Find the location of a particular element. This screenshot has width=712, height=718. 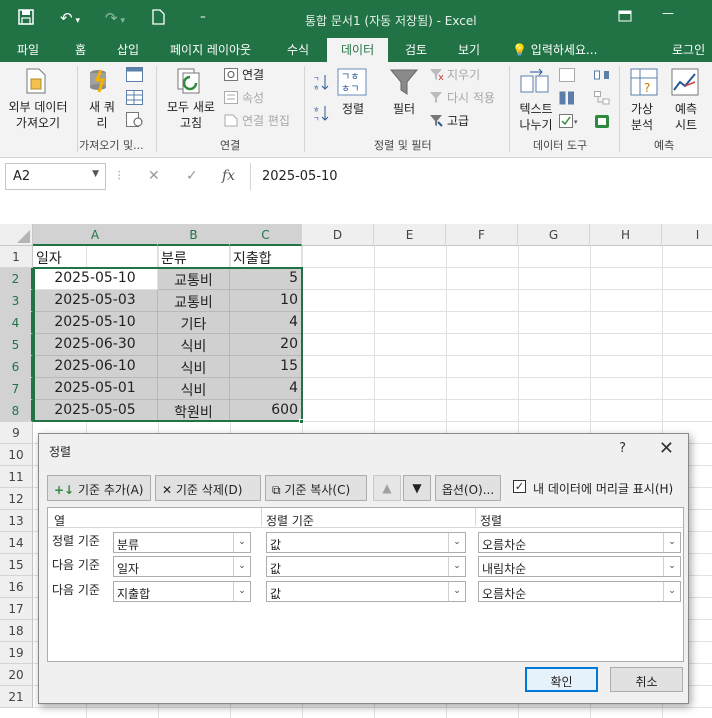

chevron-down-icon: ▼ is located at coordinates (95, 174).